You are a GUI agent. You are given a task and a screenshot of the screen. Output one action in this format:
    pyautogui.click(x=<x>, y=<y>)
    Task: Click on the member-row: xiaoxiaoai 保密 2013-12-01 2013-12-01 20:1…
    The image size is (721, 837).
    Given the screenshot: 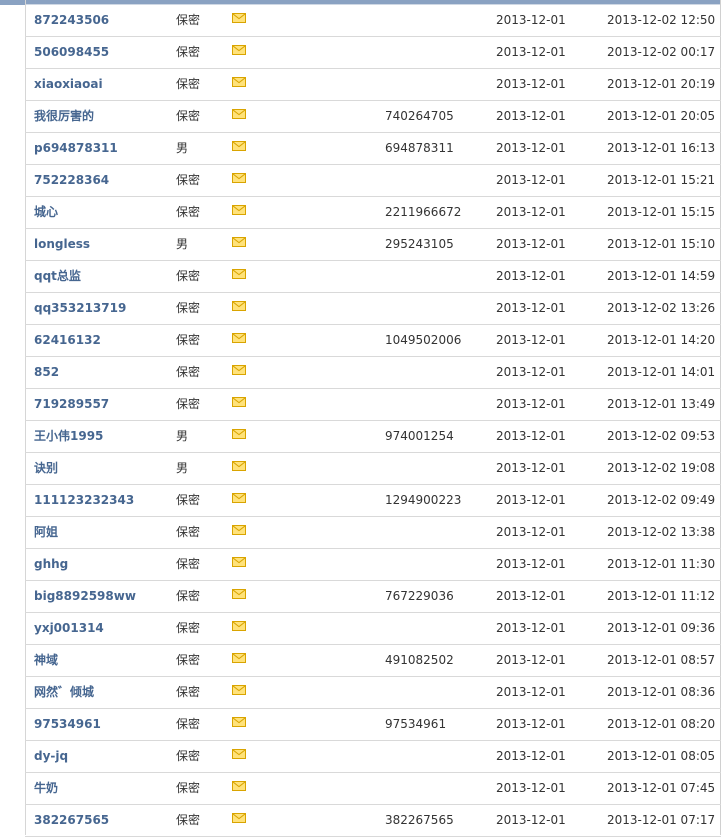 What is the action you would take?
    pyautogui.click(x=373, y=85)
    